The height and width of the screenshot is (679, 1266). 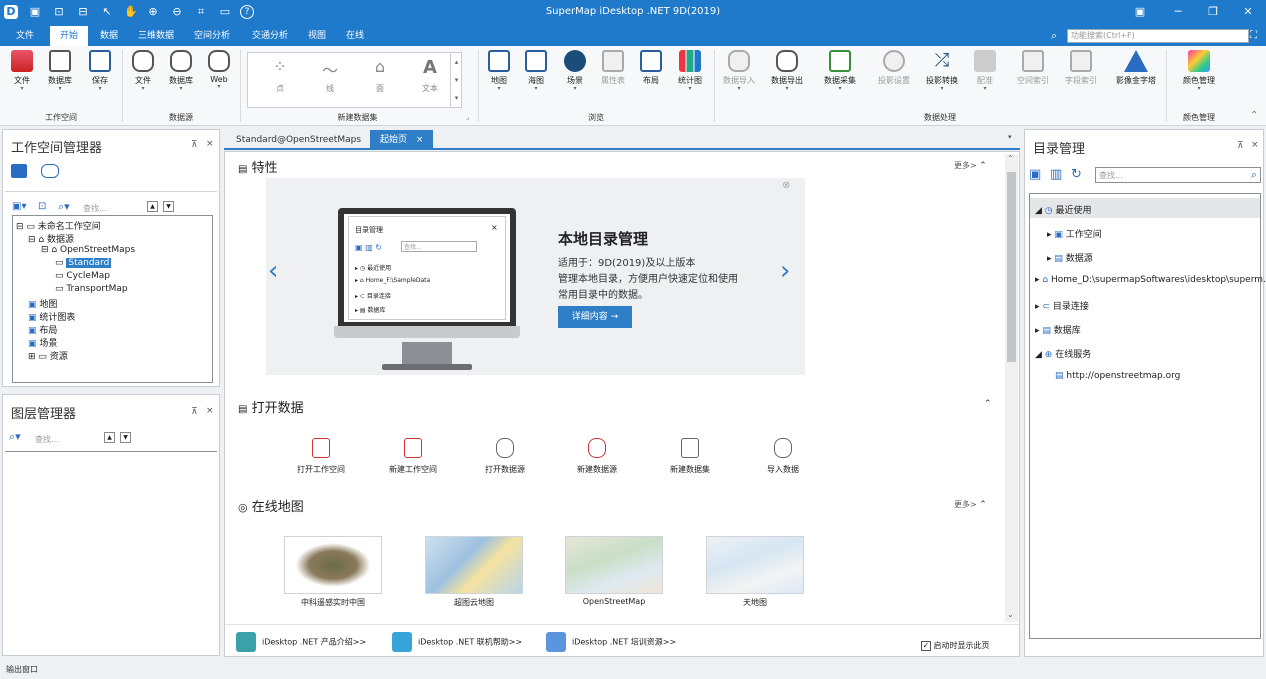 I want to click on product-intro-link: iDesktop .NET 产品介绍>>, so click(x=301, y=642).